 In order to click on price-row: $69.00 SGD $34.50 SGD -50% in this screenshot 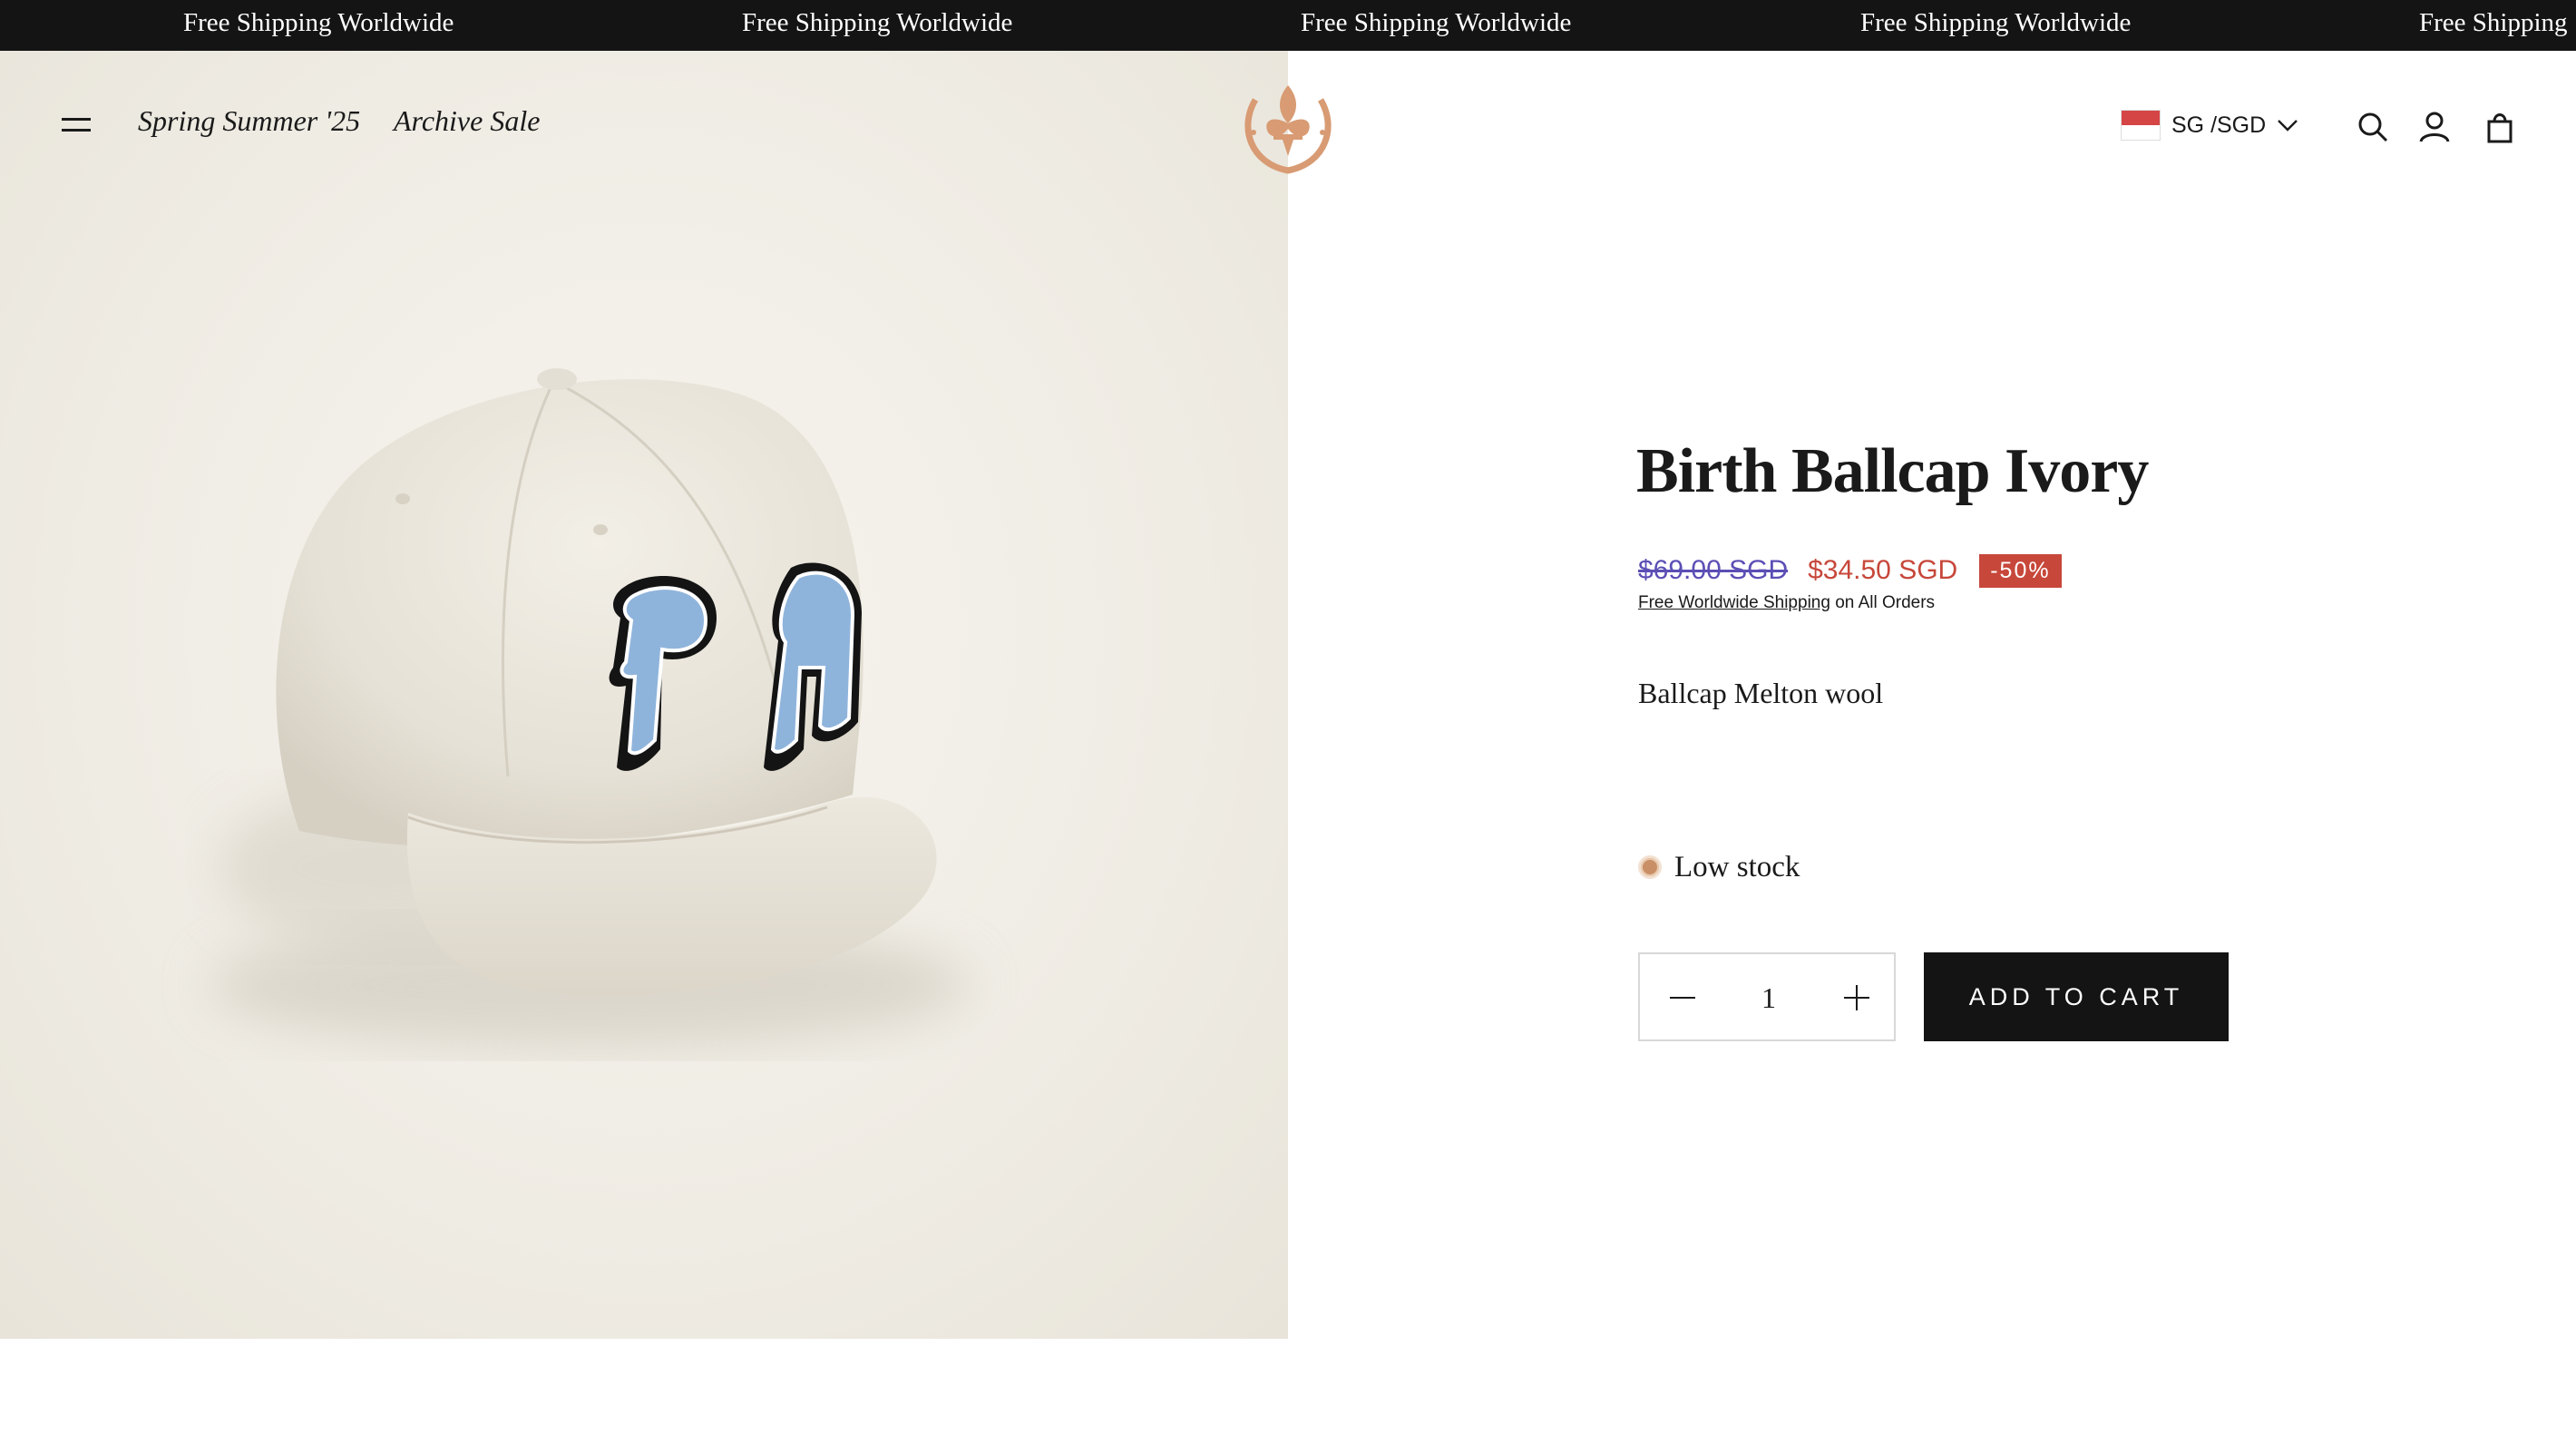, I will do `click(1850, 570)`.